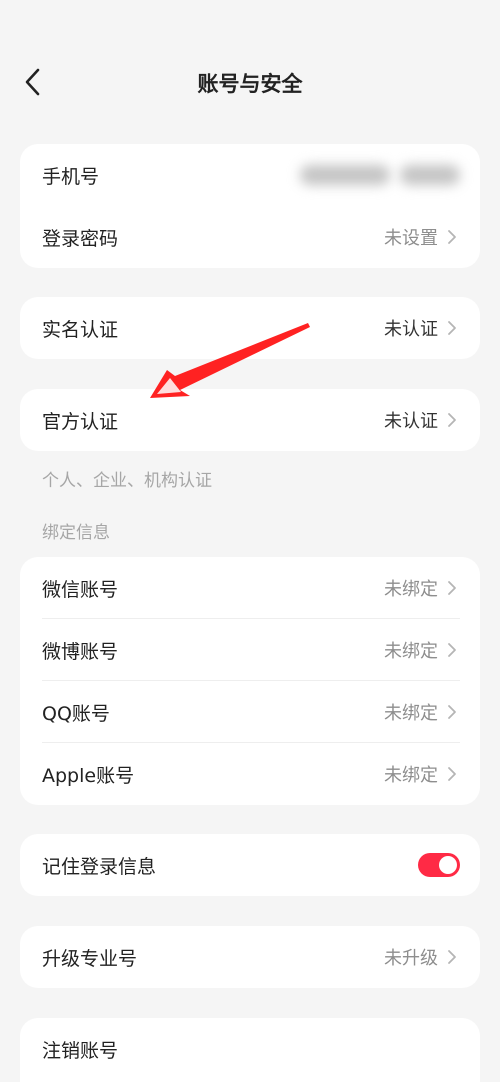  I want to click on password-label: 登录密码, so click(80, 238).